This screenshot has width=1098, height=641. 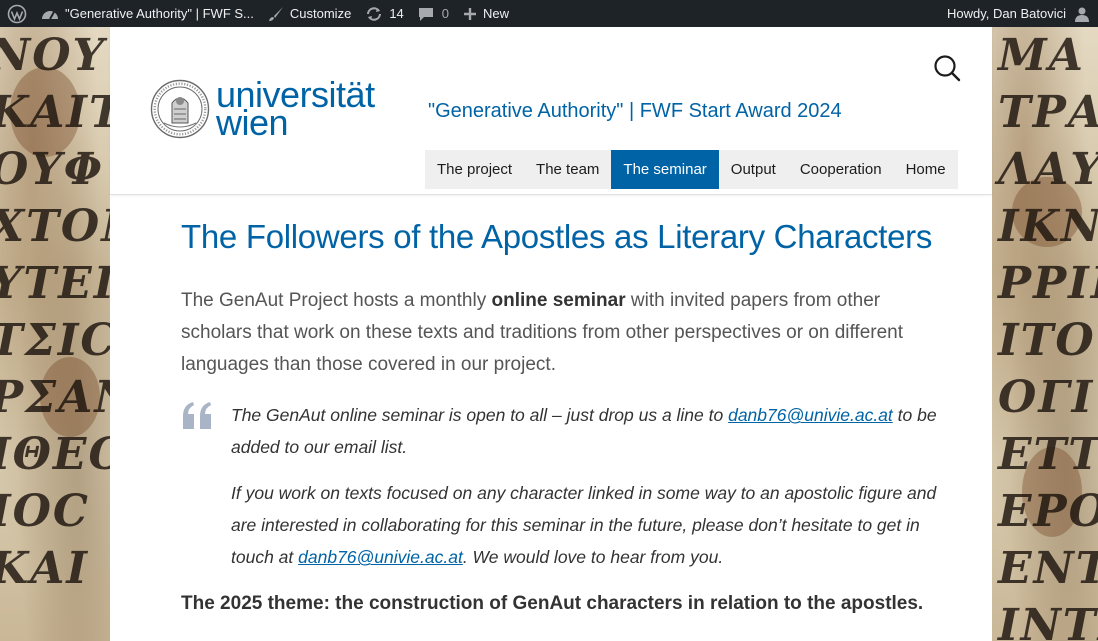 I want to click on customize-label: Customize, so click(x=320, y=13).